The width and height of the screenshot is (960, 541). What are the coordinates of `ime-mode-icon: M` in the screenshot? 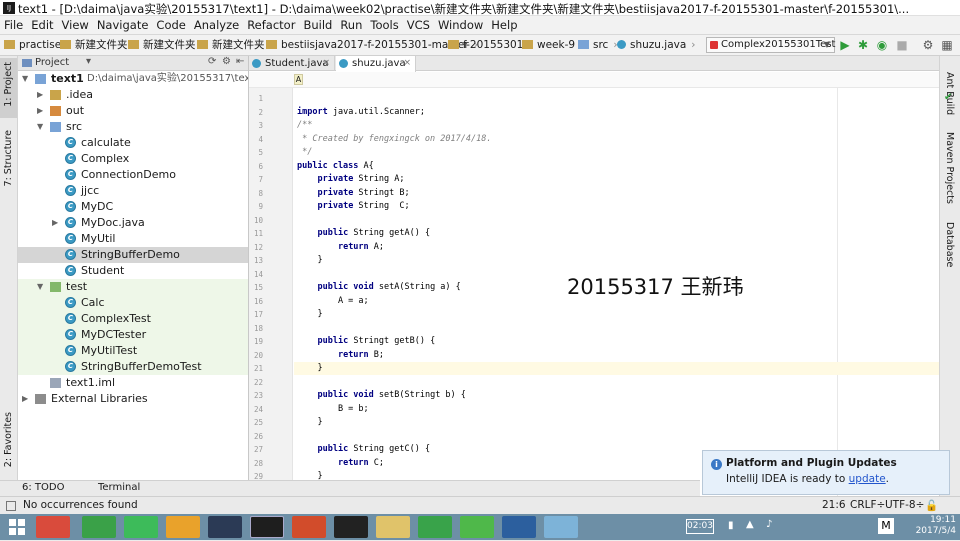 It's located at (886, 526).